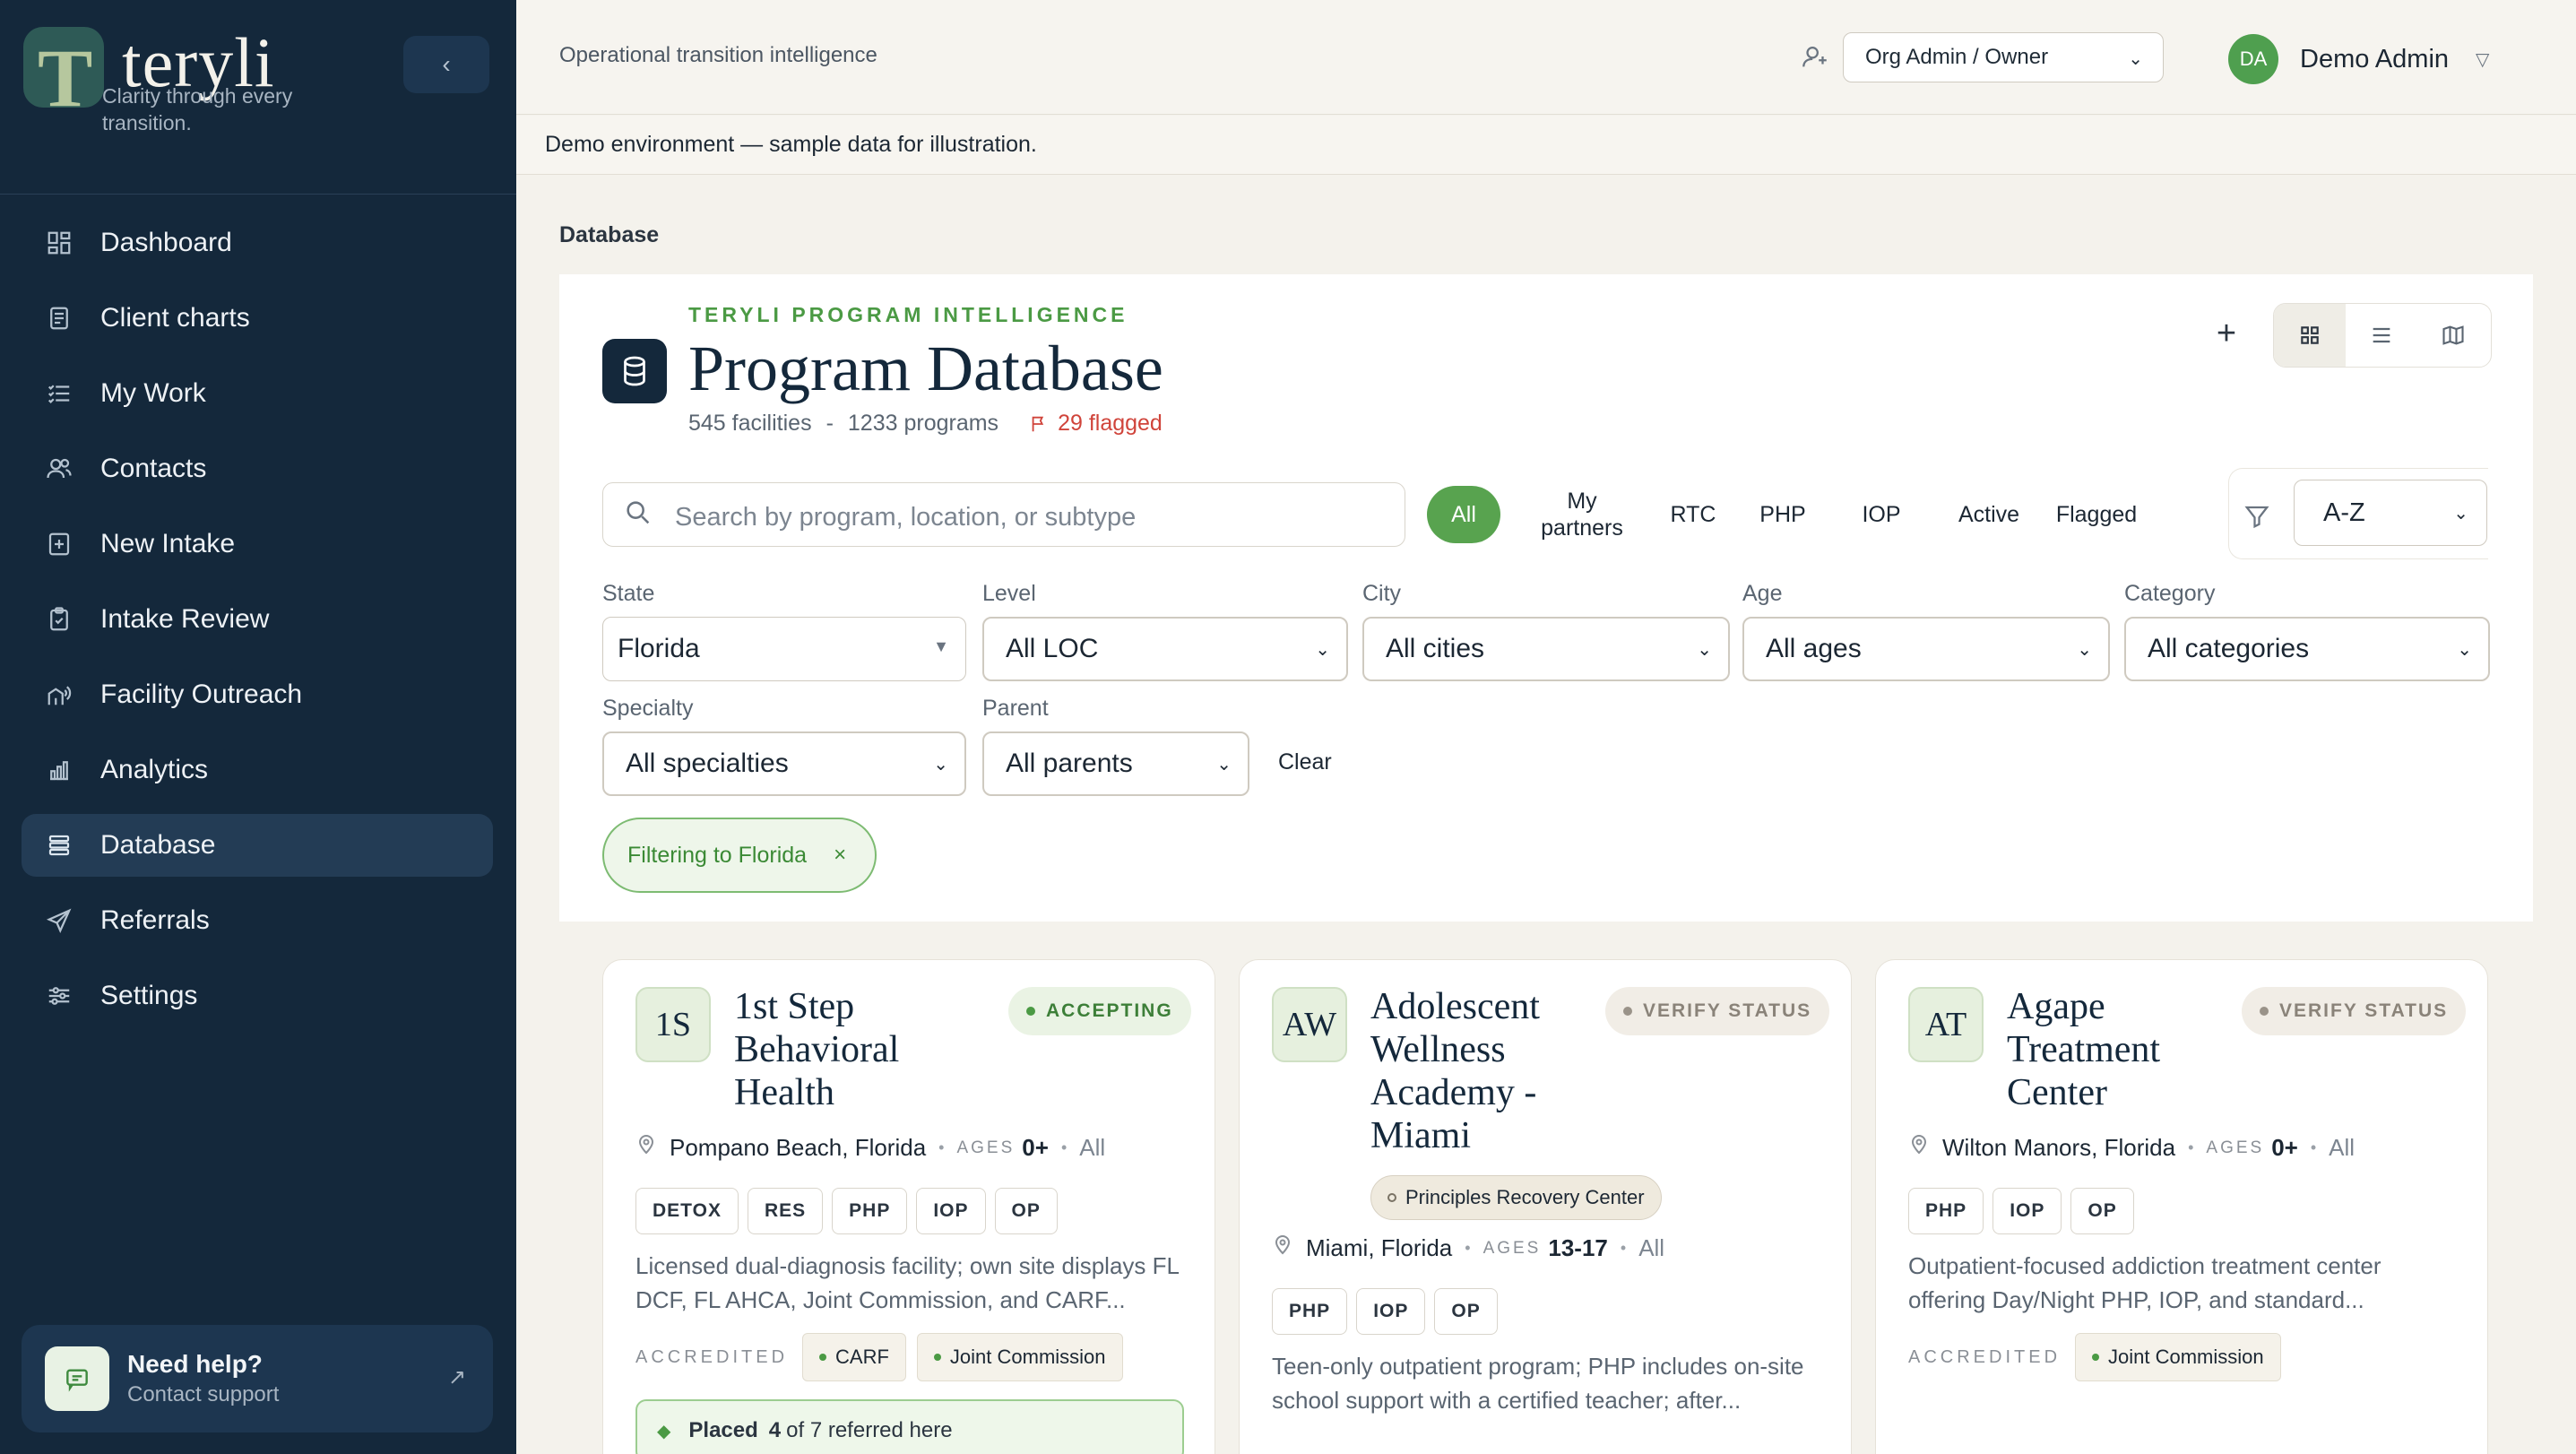  Describe the element at coordinates (456, 1377) in the screenshot. I see `external-arrow-icon: ↗` at that location.